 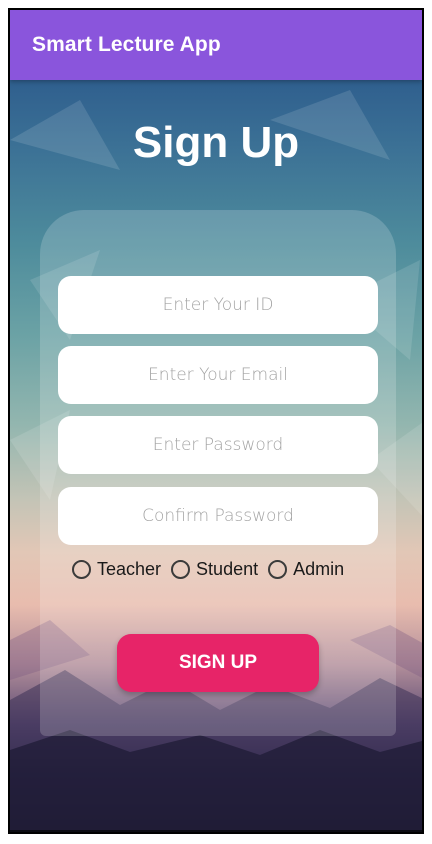 What do you see at coordinates (216, 831) in the screenshot?
I see `bottom-bar` at bounding box center [216, 831].